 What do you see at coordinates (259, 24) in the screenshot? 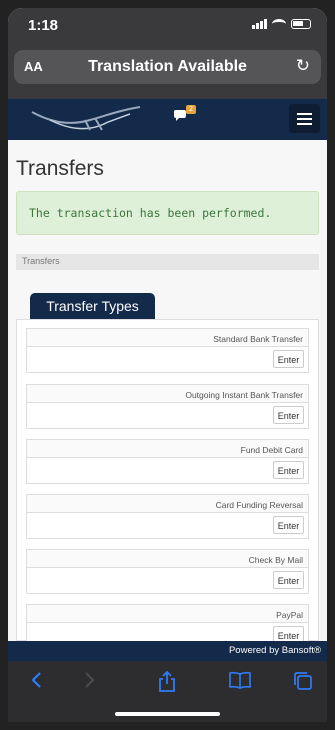
I see `signal-icon` at bounding box center [259, 24].